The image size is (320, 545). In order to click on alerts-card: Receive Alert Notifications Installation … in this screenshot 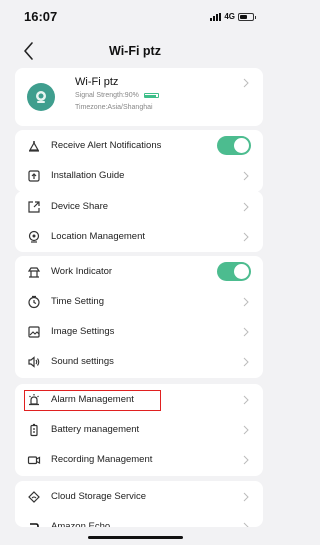, I will do `click(139, 161)`.